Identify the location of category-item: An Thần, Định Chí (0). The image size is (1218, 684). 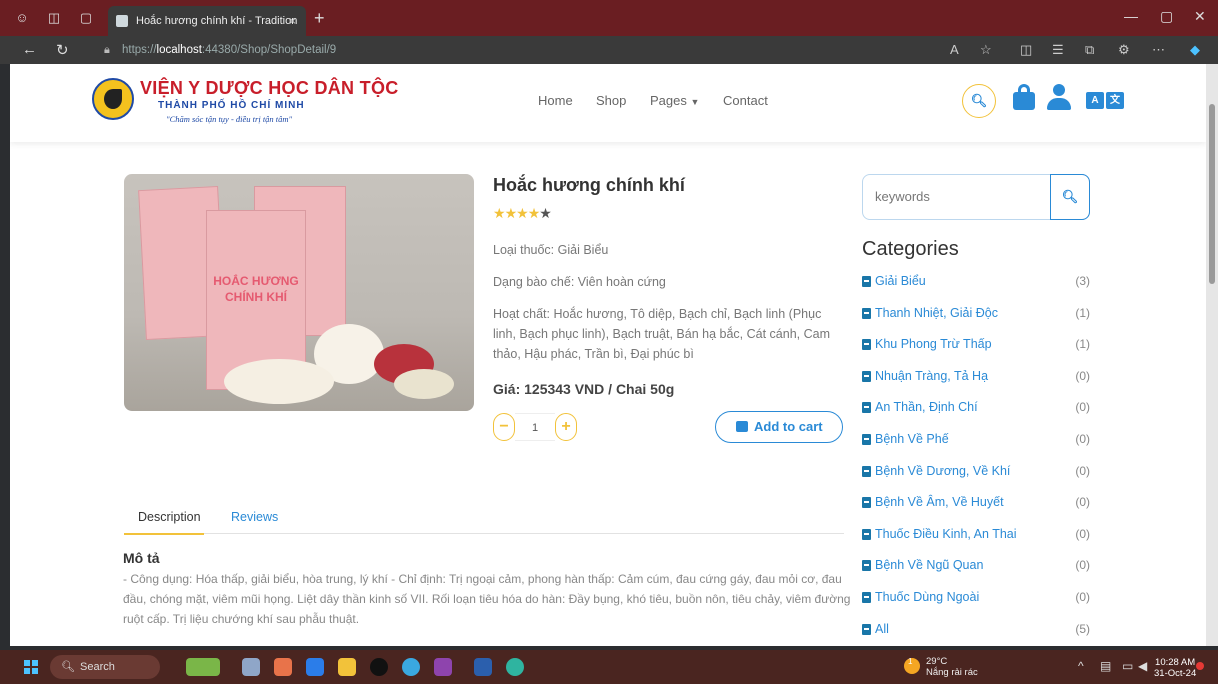
(976, 408).